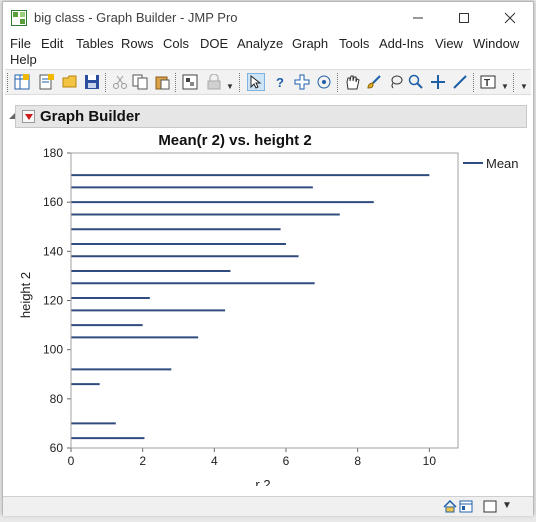 This screenshot has width=536, height=522. What do you see at coordinates (496, 43) in the screenshot?
I see `menu-window: Window` at bounding box center [496, 43].